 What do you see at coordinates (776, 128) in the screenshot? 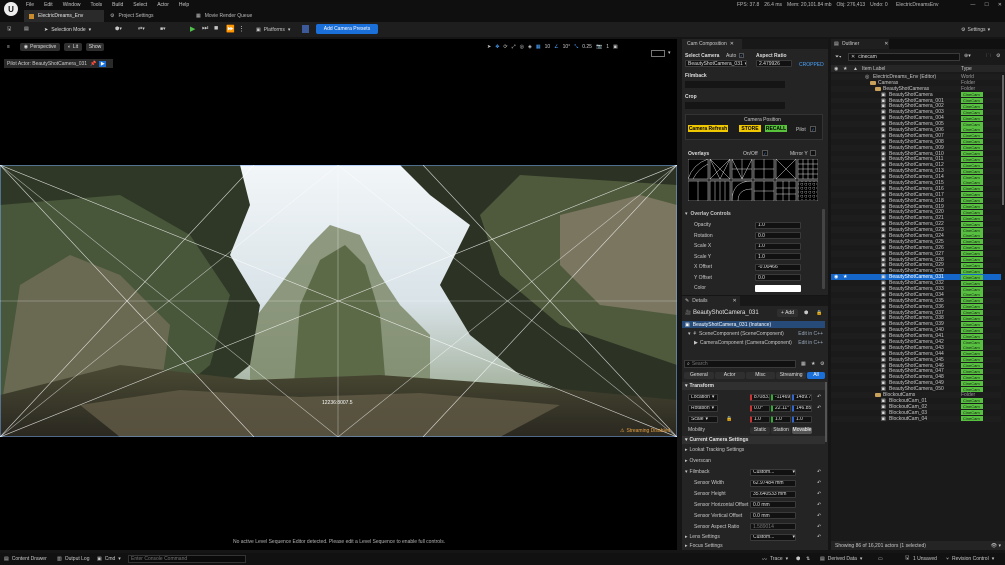
I see `recall-button: RECALL` at bounding box center [776, 128].